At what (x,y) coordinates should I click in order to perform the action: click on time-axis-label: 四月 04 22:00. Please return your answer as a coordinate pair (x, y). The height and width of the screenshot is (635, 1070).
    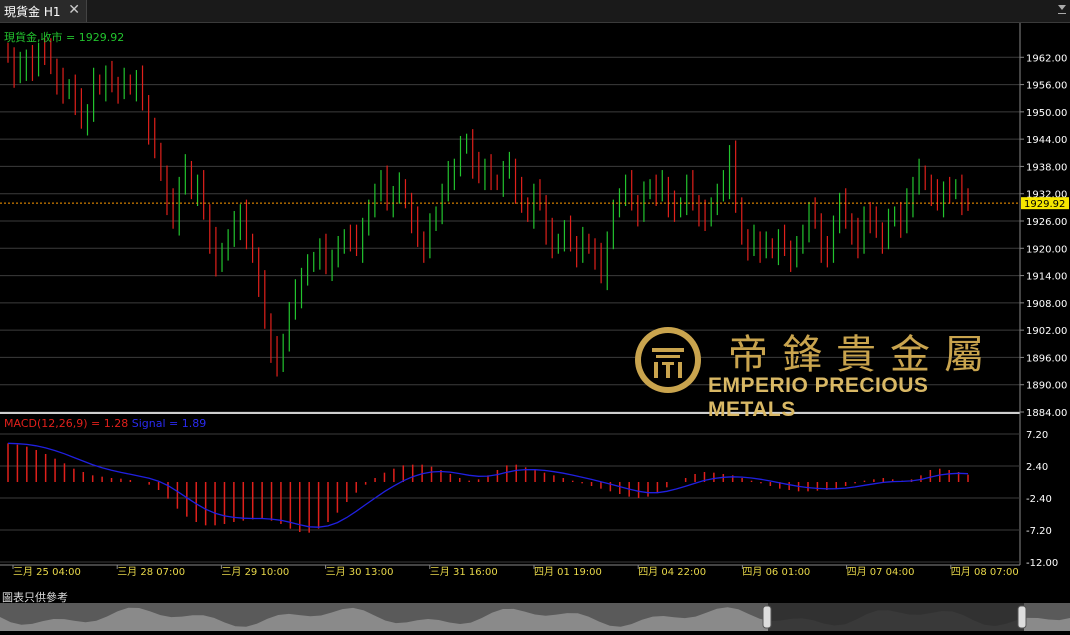
    Looking at the image, I should click on (672, 572).